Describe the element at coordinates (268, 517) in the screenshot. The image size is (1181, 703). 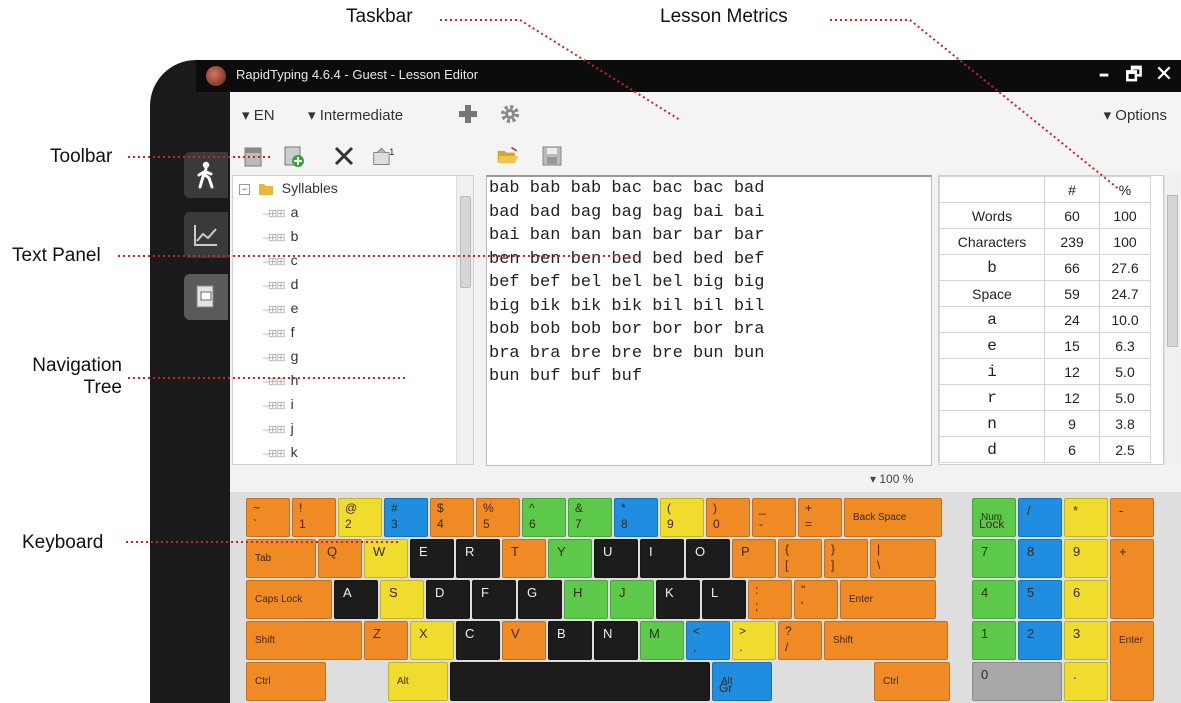
I see `key: ~ `` at that location.